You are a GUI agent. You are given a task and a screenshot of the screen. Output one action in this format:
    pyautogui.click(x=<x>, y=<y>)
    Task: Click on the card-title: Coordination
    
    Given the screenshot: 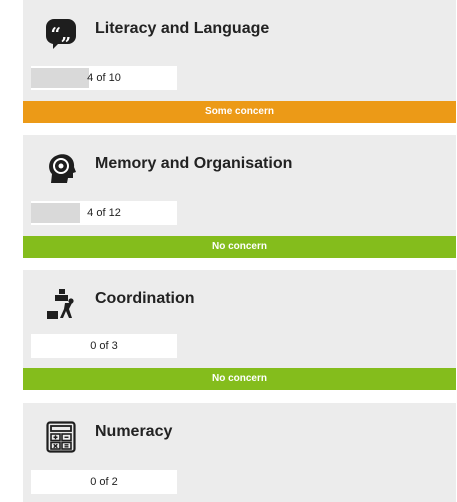 What is the action you would take?
    pyautogui.click(x=145, y=298)
    